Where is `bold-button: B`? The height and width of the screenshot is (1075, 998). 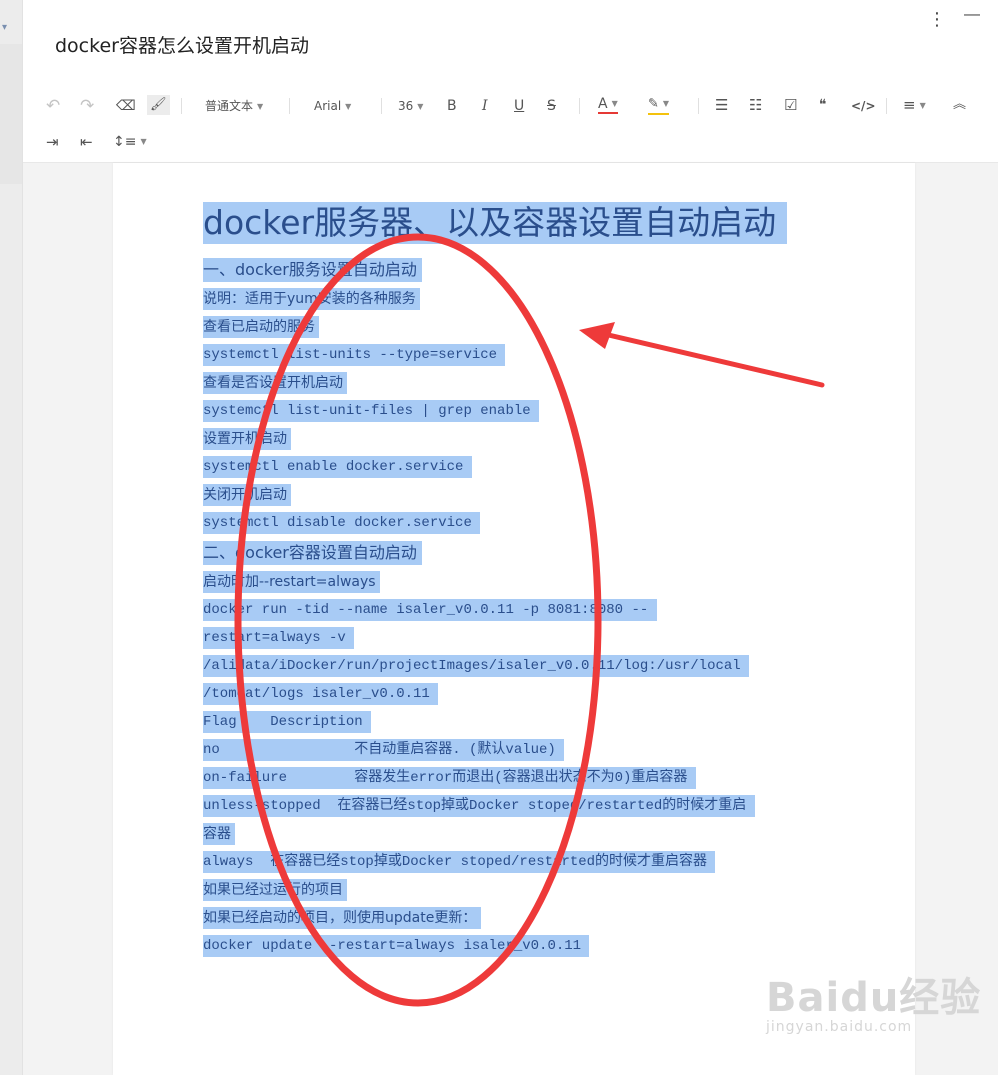
bold-button: B is located at coordinates (452, 106).